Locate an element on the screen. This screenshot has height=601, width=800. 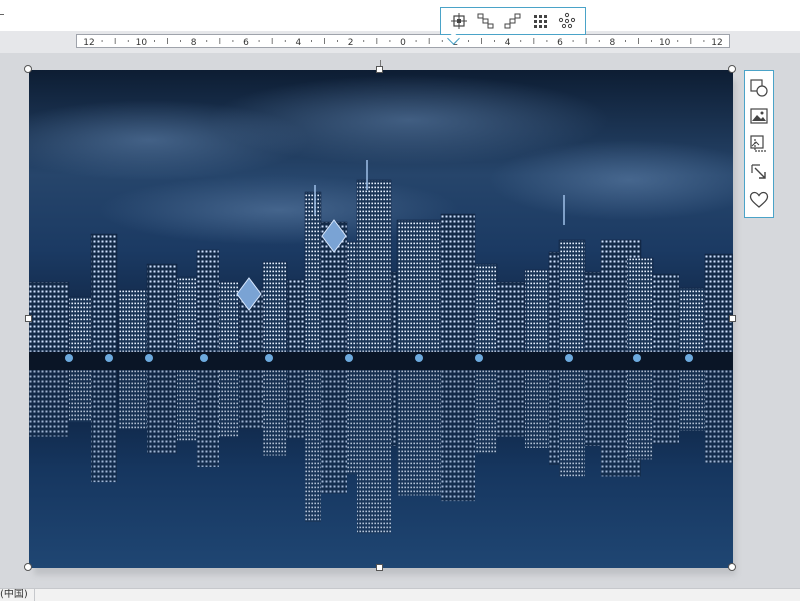
side-image-toolbar is located at coordinates (759, 144).